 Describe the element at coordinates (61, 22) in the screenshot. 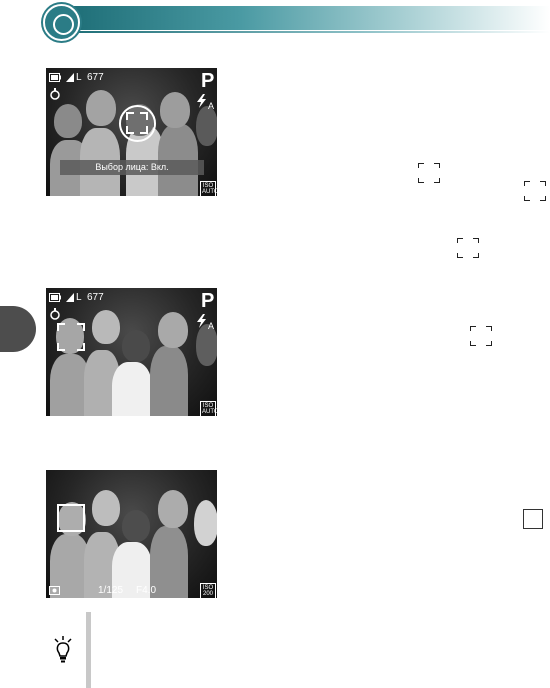

I see `section-circle-icon` at that location.